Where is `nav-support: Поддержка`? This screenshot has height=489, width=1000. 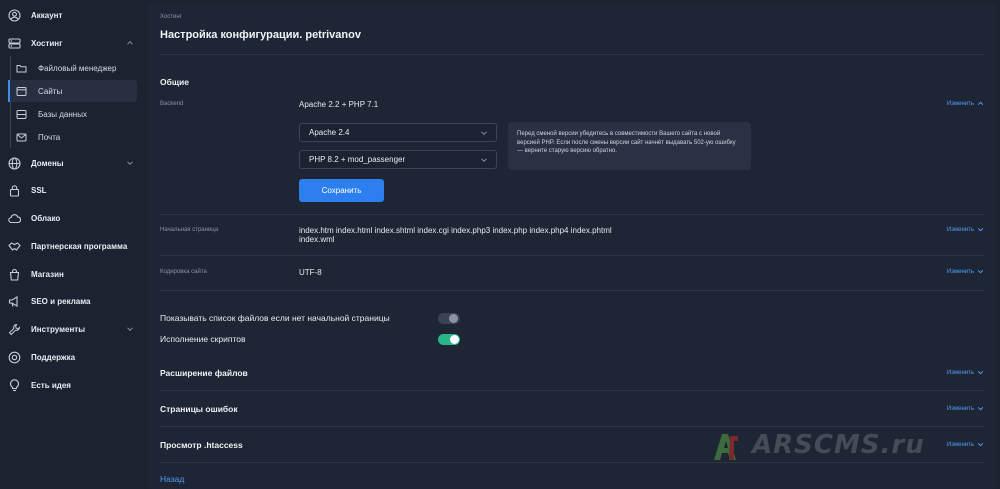 nav-support: Поддержка is located at coordinates (72, 357).